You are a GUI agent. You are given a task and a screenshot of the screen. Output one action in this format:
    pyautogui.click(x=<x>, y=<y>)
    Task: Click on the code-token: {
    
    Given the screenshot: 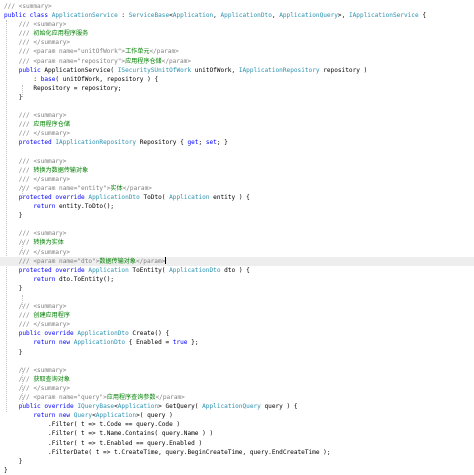 What is the action you would take?
    pyautogui.click(x=422, y=16)
    